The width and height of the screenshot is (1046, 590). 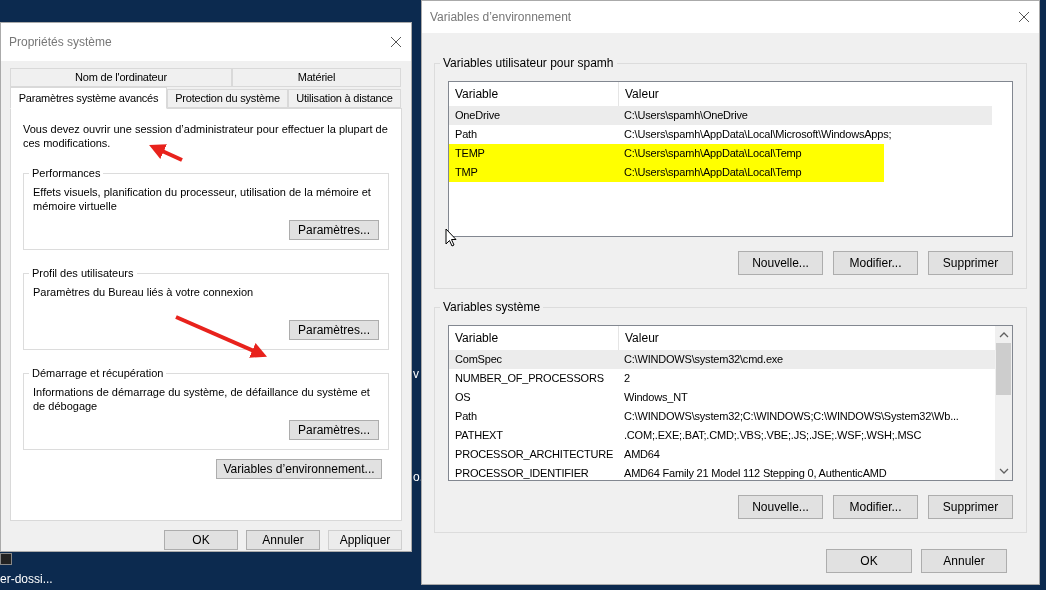 I want to click on group-title: Variables utilisateur pour spamh, so click(x=528, y=63).